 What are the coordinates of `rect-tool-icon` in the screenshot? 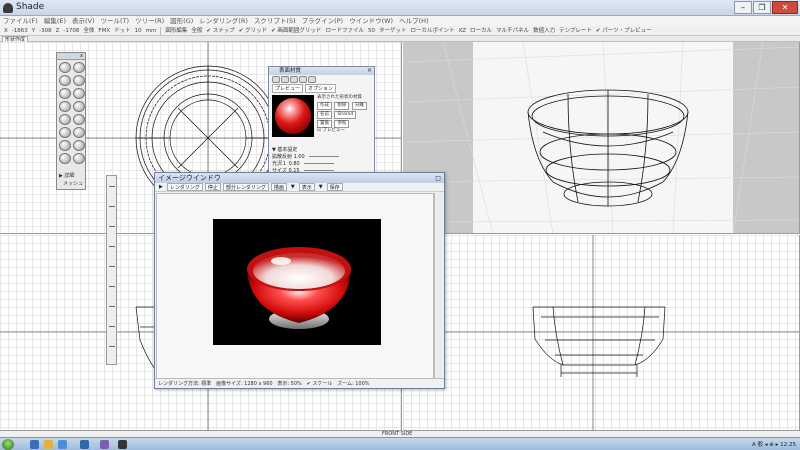 It's located at (65, 119).